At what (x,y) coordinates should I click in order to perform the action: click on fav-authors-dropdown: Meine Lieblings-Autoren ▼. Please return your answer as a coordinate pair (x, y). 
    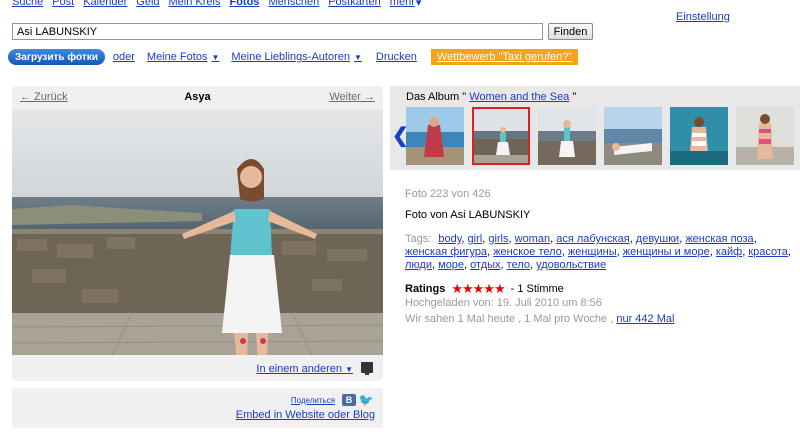
    Looking at the image, I should click on (296, 57).